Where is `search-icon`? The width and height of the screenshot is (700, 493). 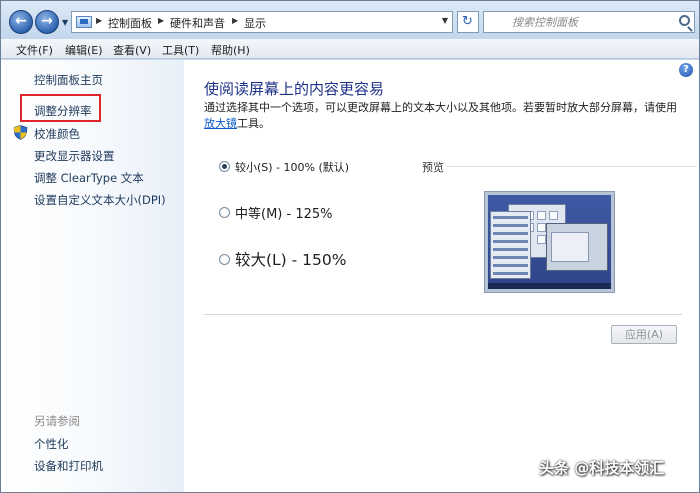 search-icon is located at coordinates (684, 20).